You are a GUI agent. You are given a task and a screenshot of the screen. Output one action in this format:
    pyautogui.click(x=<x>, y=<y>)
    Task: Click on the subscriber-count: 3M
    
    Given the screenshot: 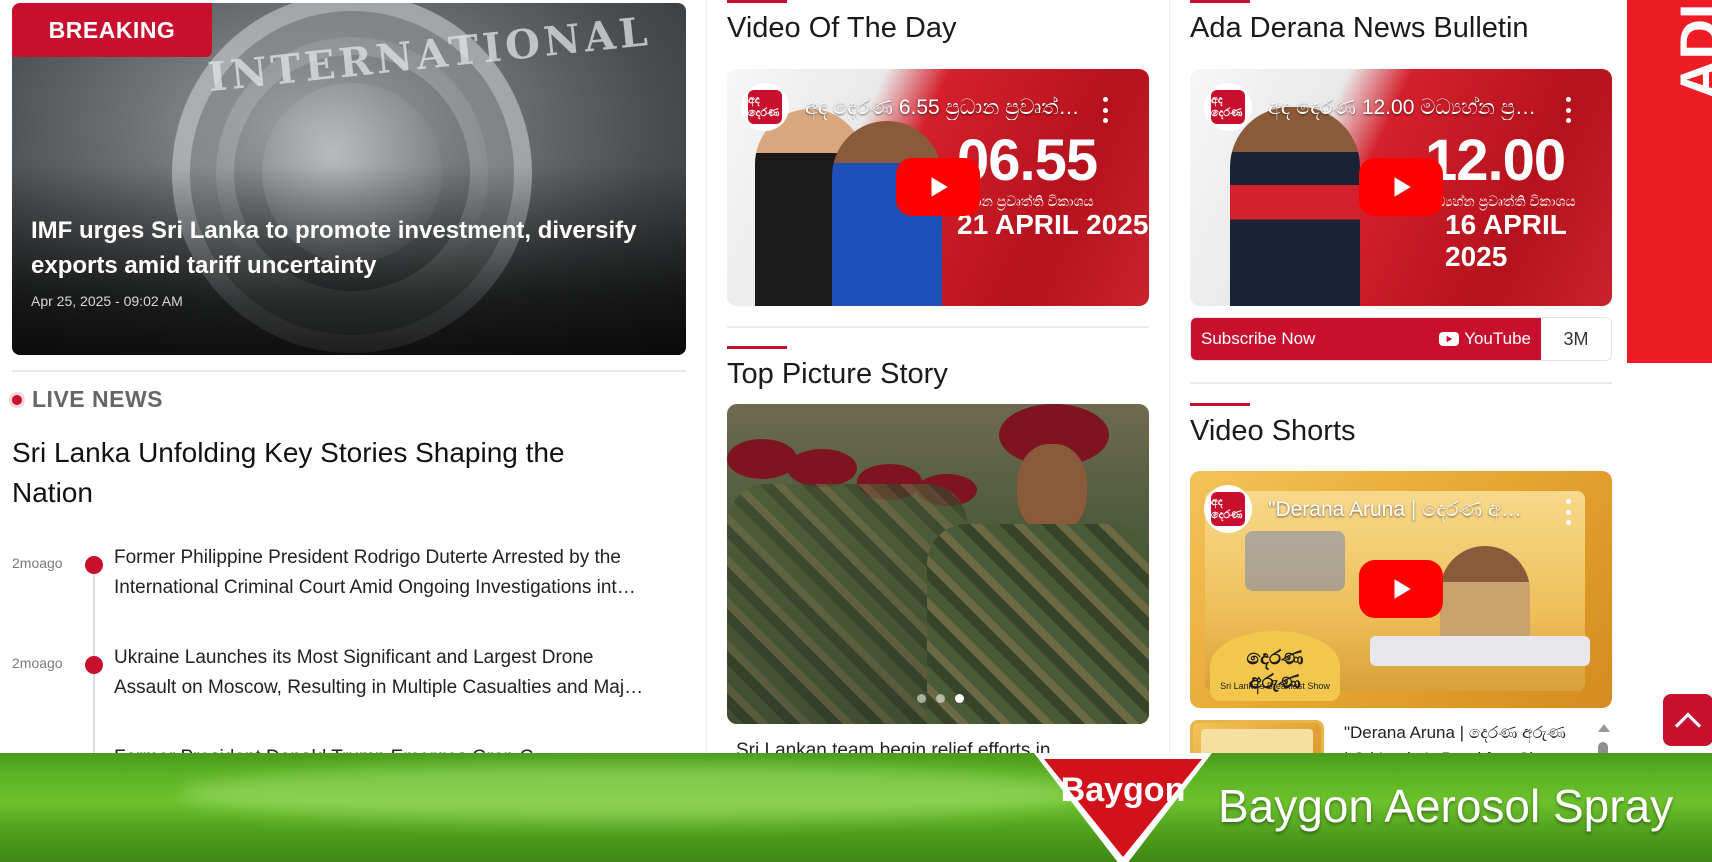 What is the action you would take?
    pyautogui.click(x=1576, y=339)
    